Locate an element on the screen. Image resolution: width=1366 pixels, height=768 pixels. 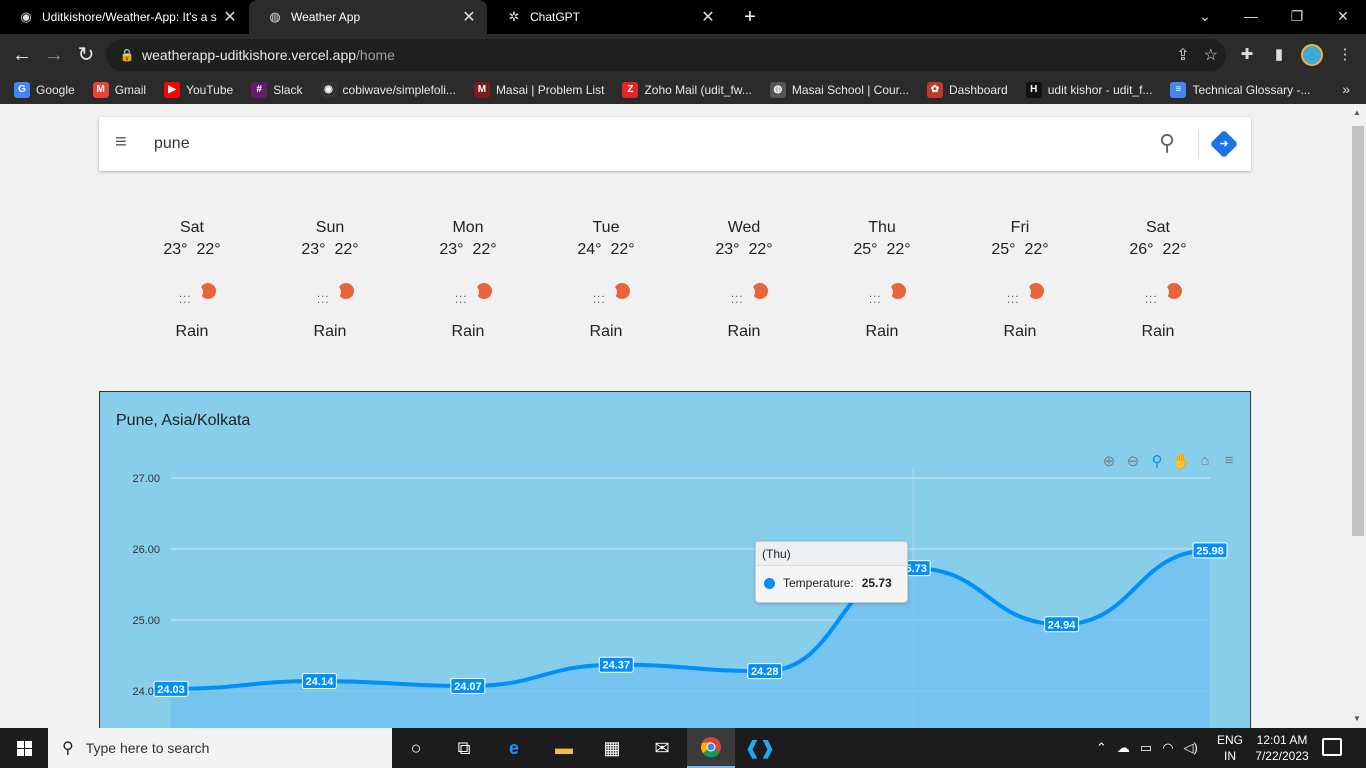
file-explorer-icon: ▬ is located at coordinates (564, 748).